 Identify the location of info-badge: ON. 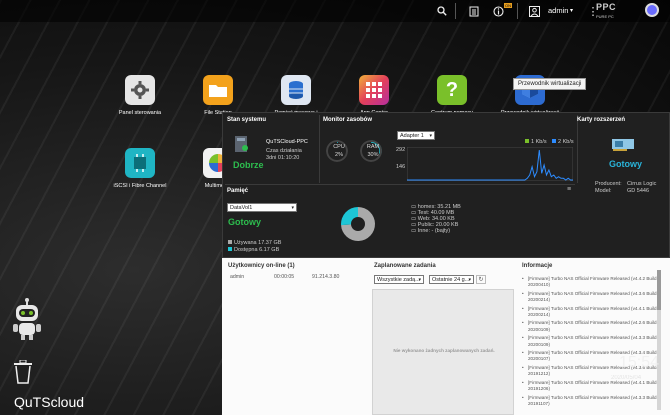
(508, 5).